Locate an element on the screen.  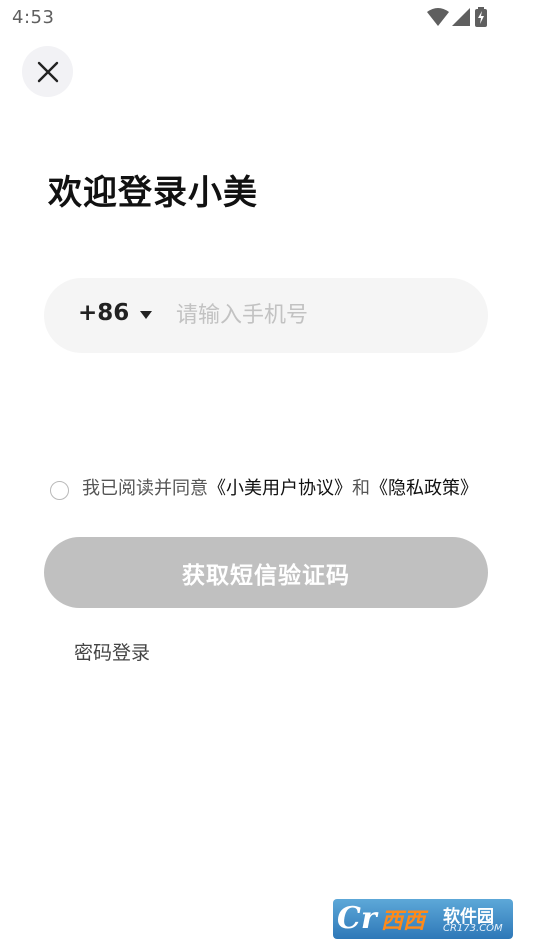
phone-field: +86 is located at coordinates (266, 315).